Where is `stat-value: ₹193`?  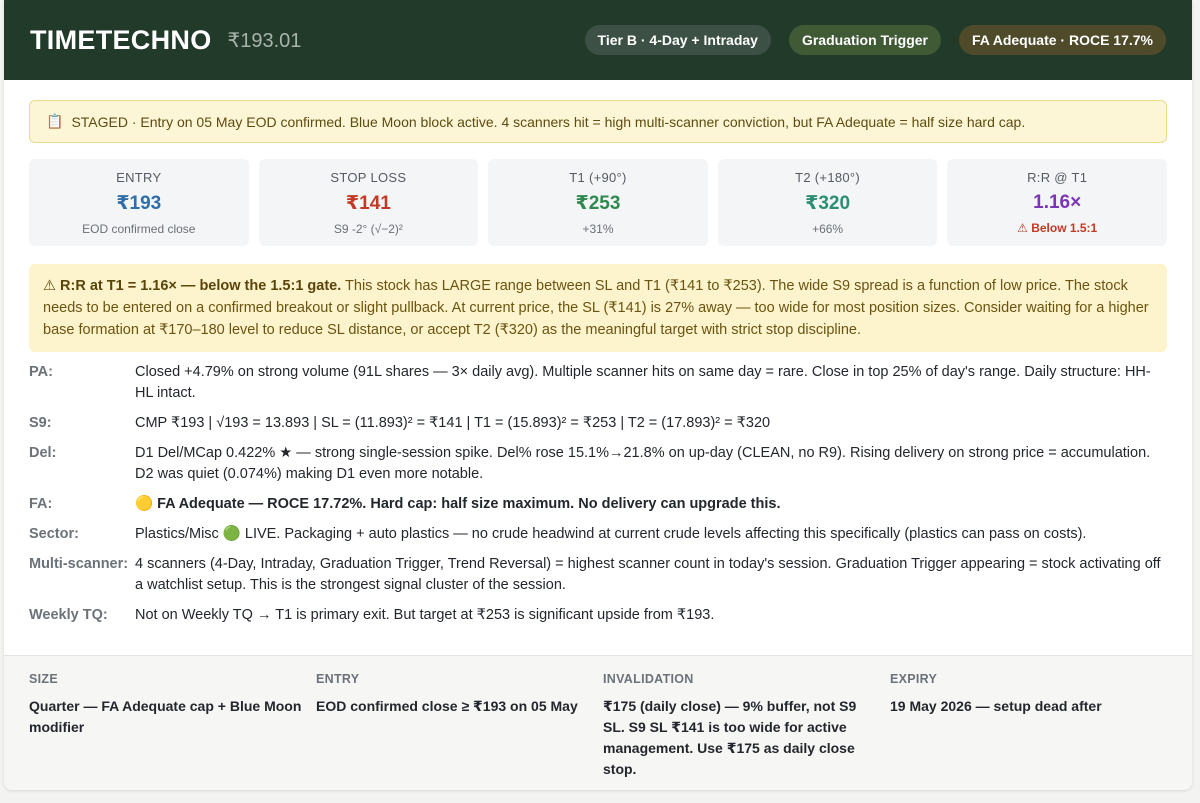 stat-value: ₹193 is located at coordinates (139, 203).